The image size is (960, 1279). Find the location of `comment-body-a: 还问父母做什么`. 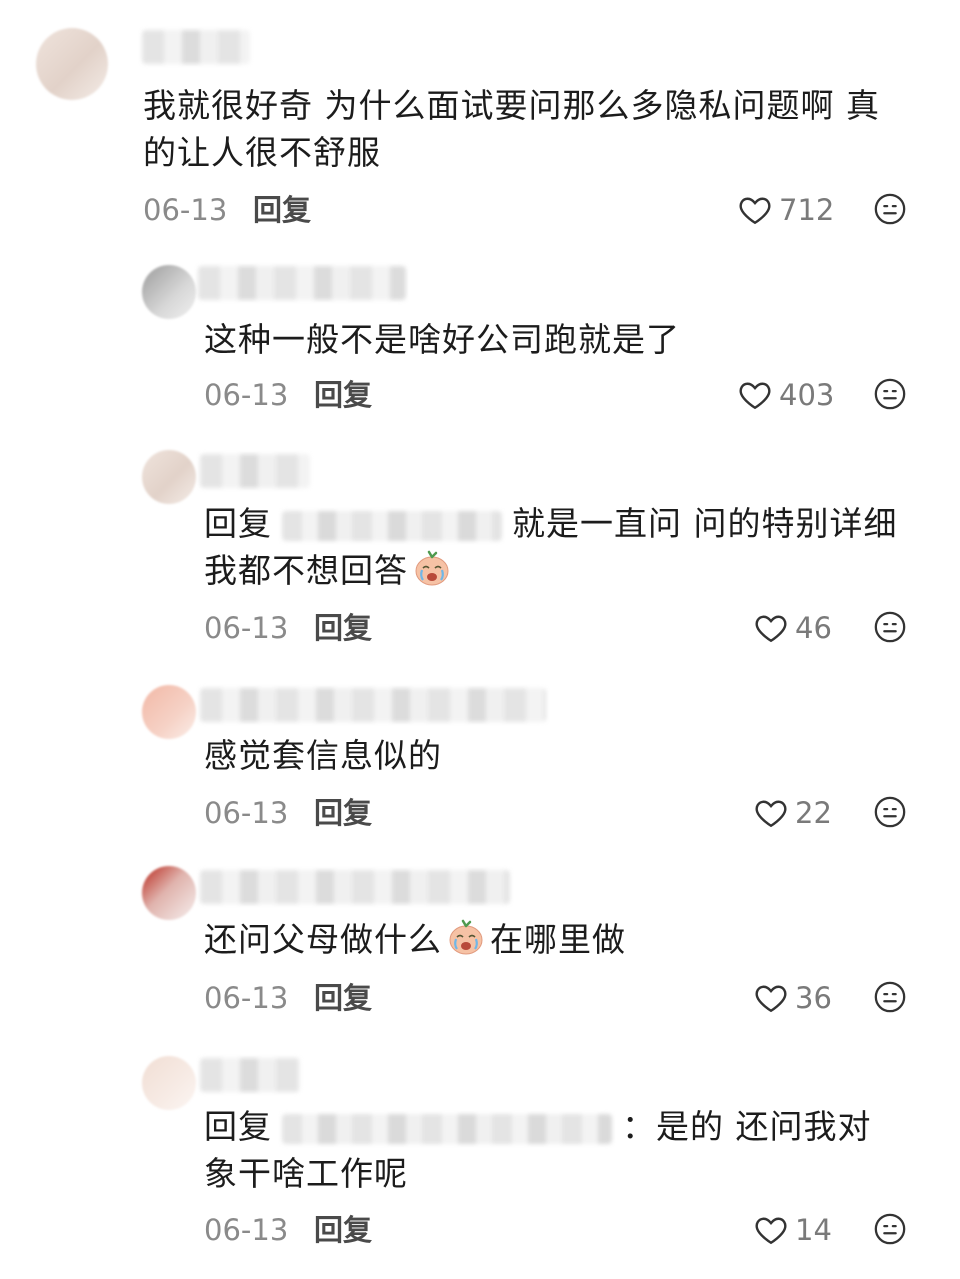

comment-body-a: 还问父母做什么 is located at coordinates (323, 939).